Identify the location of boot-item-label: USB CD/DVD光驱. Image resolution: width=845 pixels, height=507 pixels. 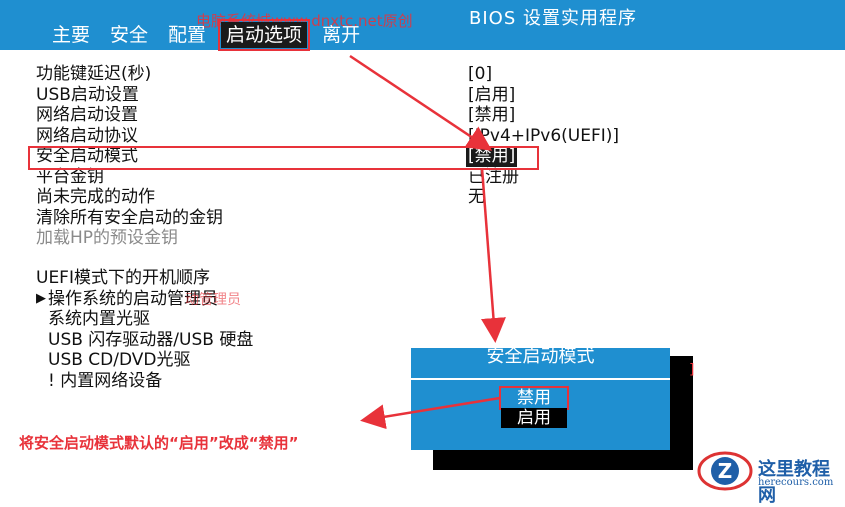
(119, 360).